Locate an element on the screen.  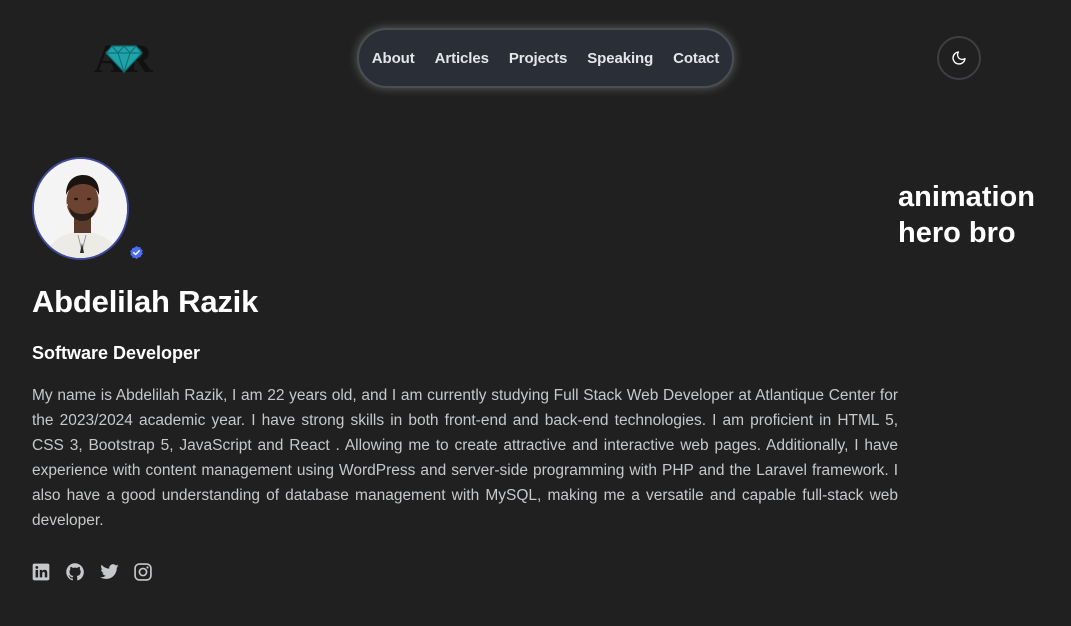
linkedin-icon is located at coordinates (41, 572).